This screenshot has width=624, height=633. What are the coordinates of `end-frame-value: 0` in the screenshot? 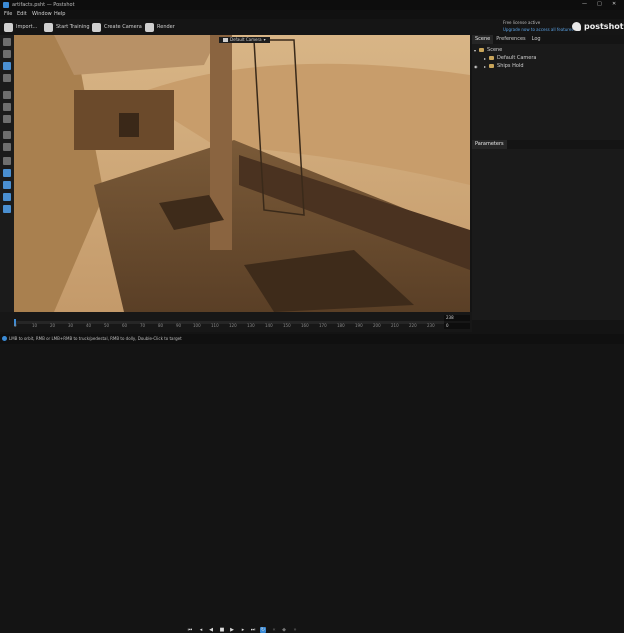 It's located at (447, 325).